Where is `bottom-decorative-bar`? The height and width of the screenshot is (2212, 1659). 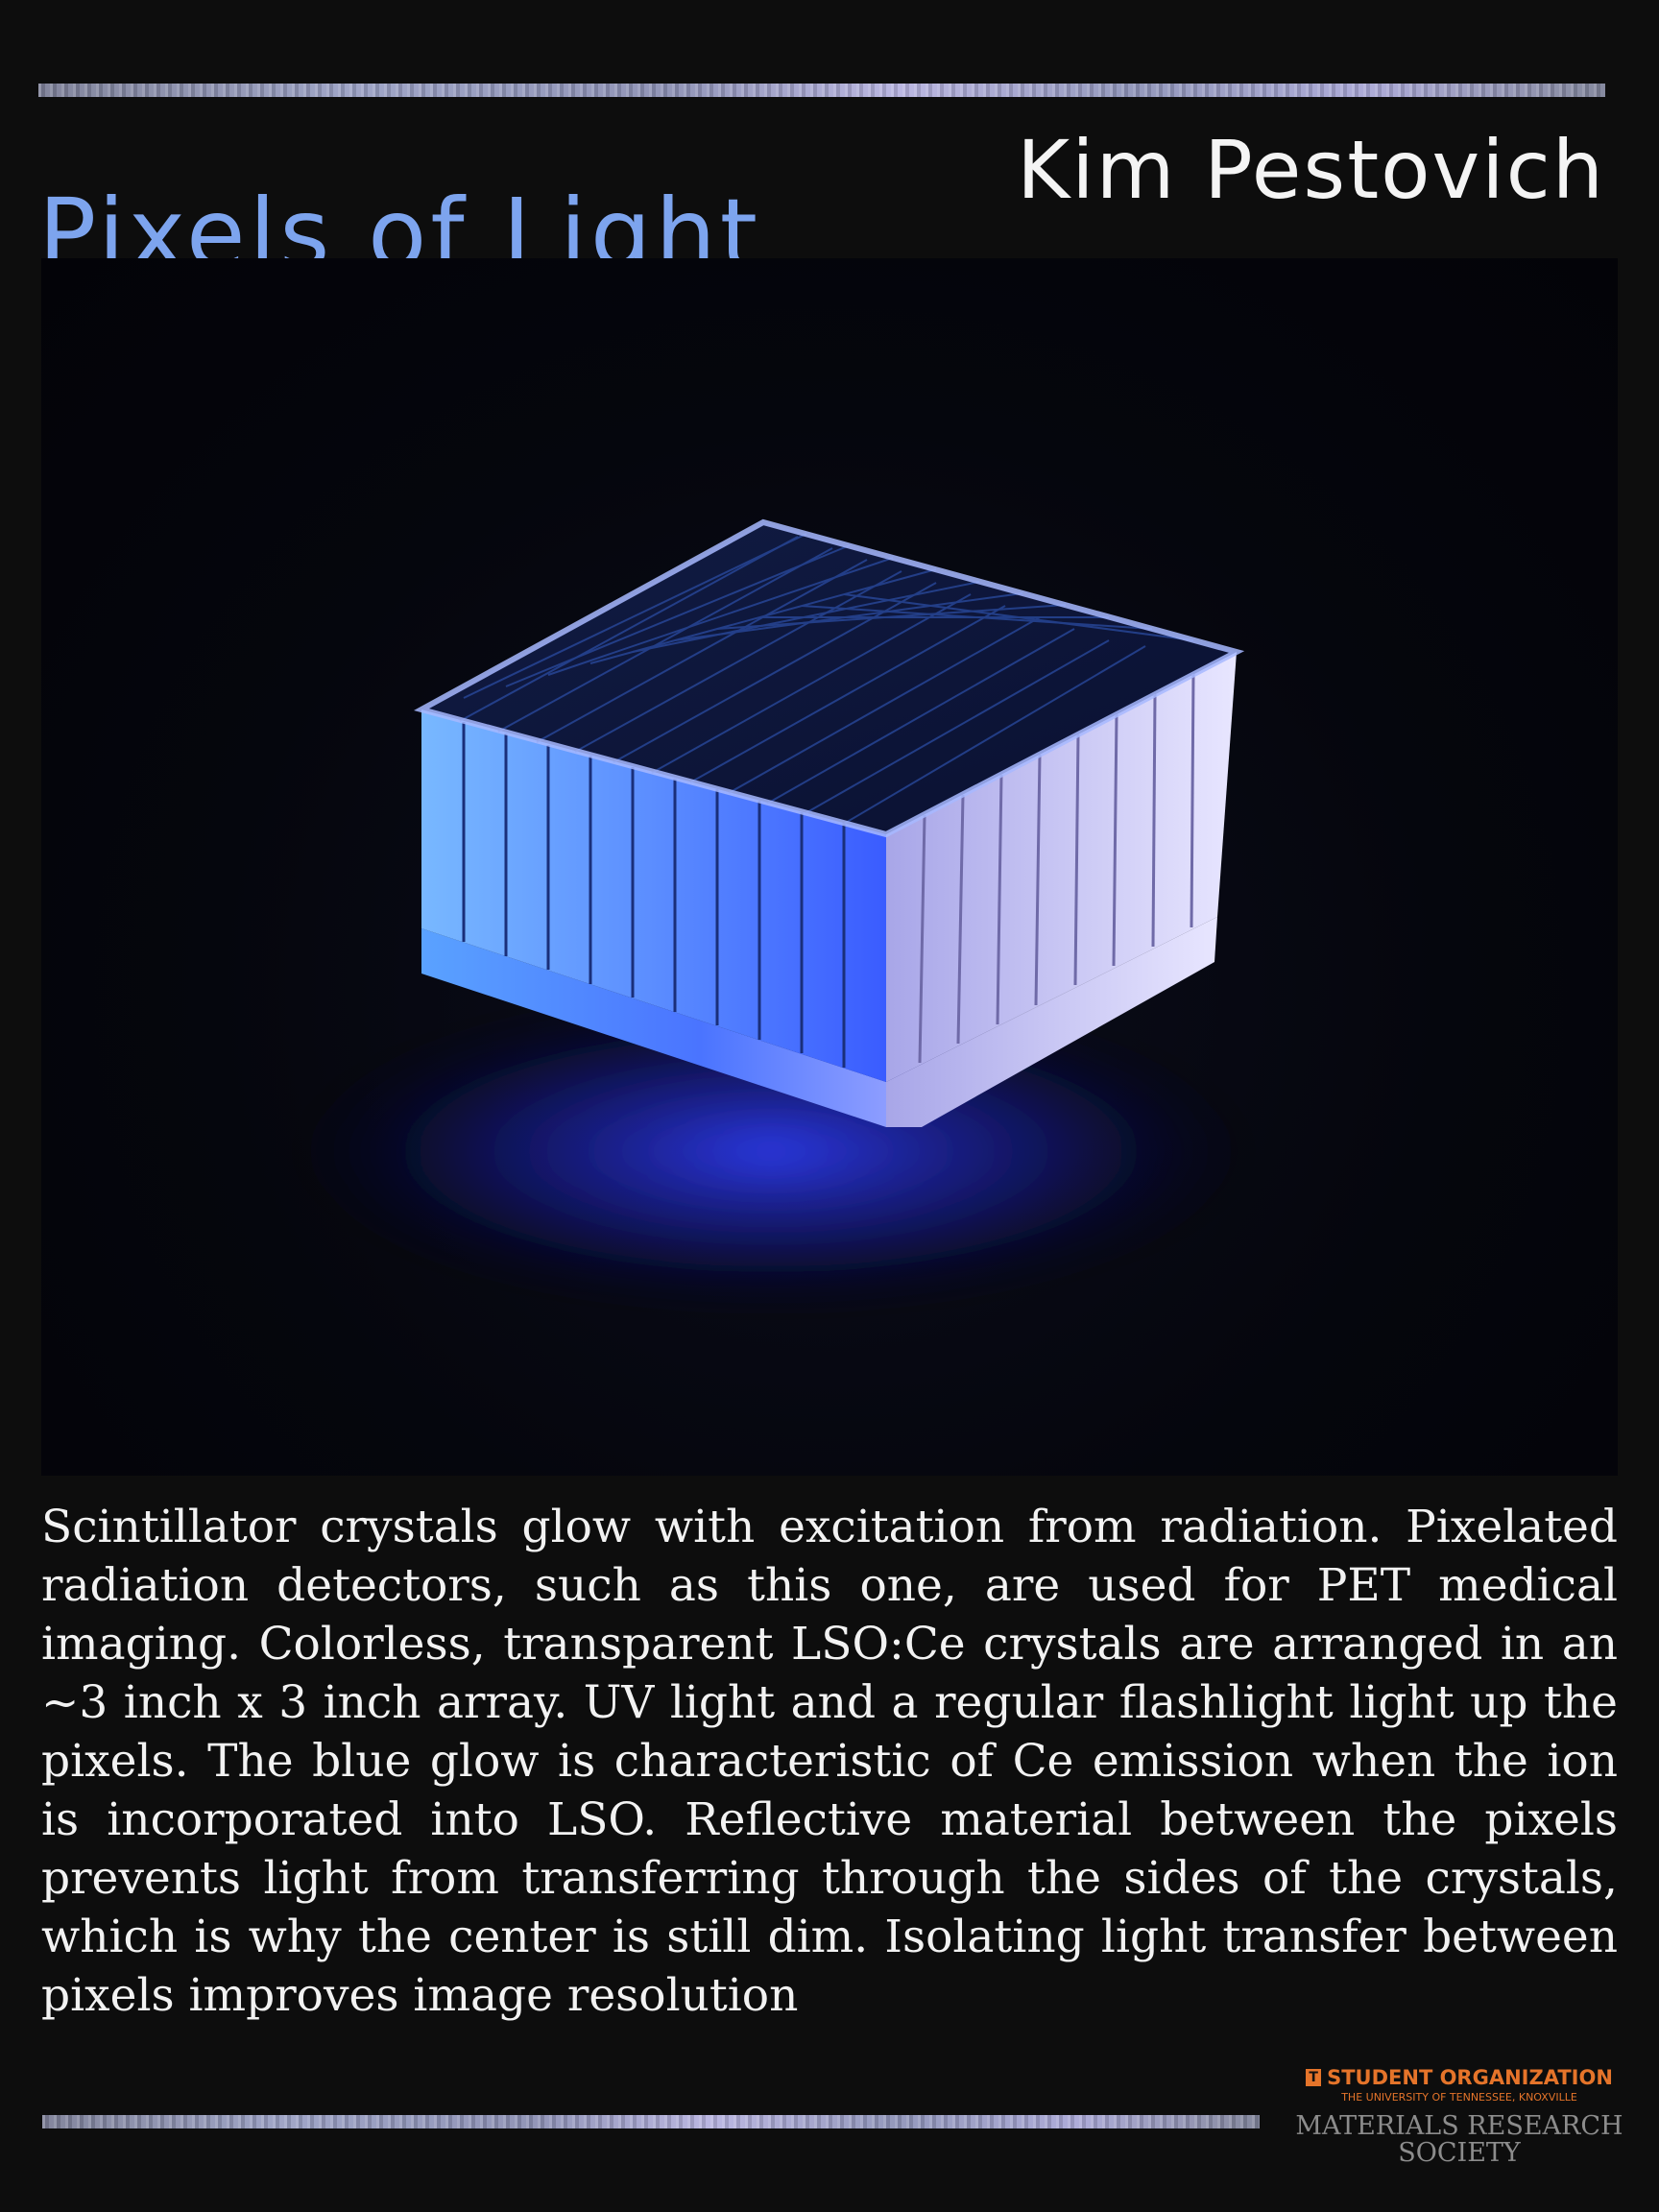
bottom-decorative-bar is located at coordinates (651, 2121).